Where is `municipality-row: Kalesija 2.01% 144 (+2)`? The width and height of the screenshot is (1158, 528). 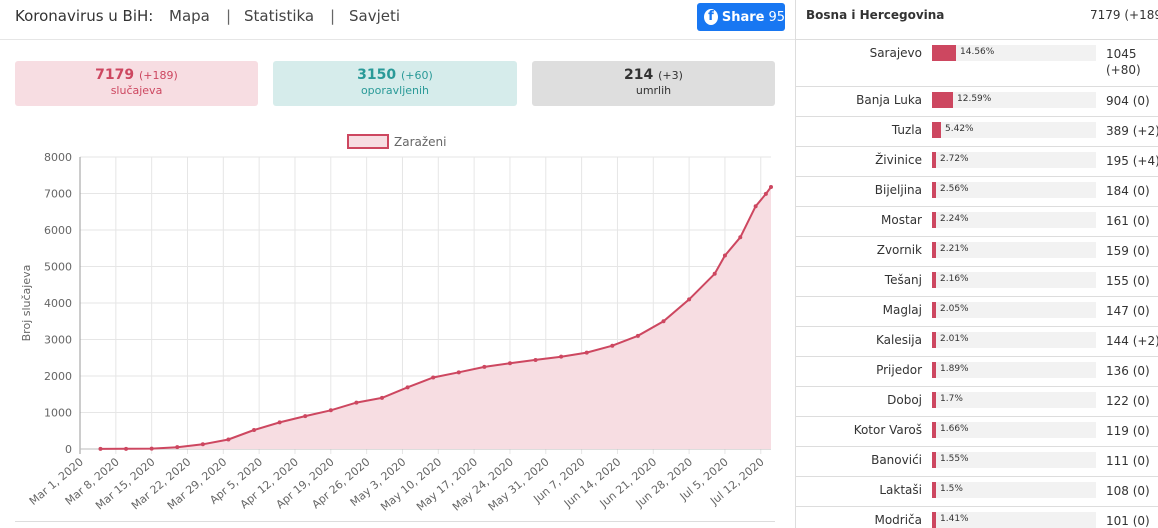 municipality-row: Kalesija 2.01% 144 (+2) is located at coordinates (977, 342).